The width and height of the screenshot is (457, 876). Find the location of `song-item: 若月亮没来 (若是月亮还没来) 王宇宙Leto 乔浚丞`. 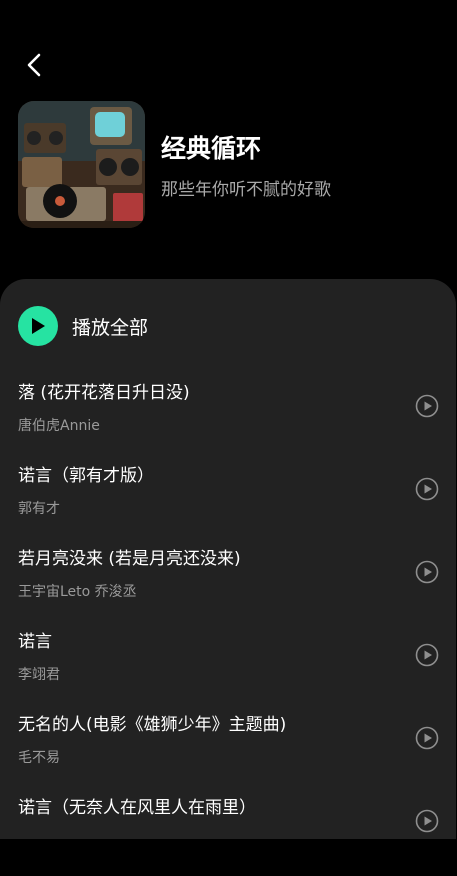

song-item: 若月亮没来 (若是月亮还没来) 王宇宙Leto 乔浚丞 is located at coordinates (228, 585).